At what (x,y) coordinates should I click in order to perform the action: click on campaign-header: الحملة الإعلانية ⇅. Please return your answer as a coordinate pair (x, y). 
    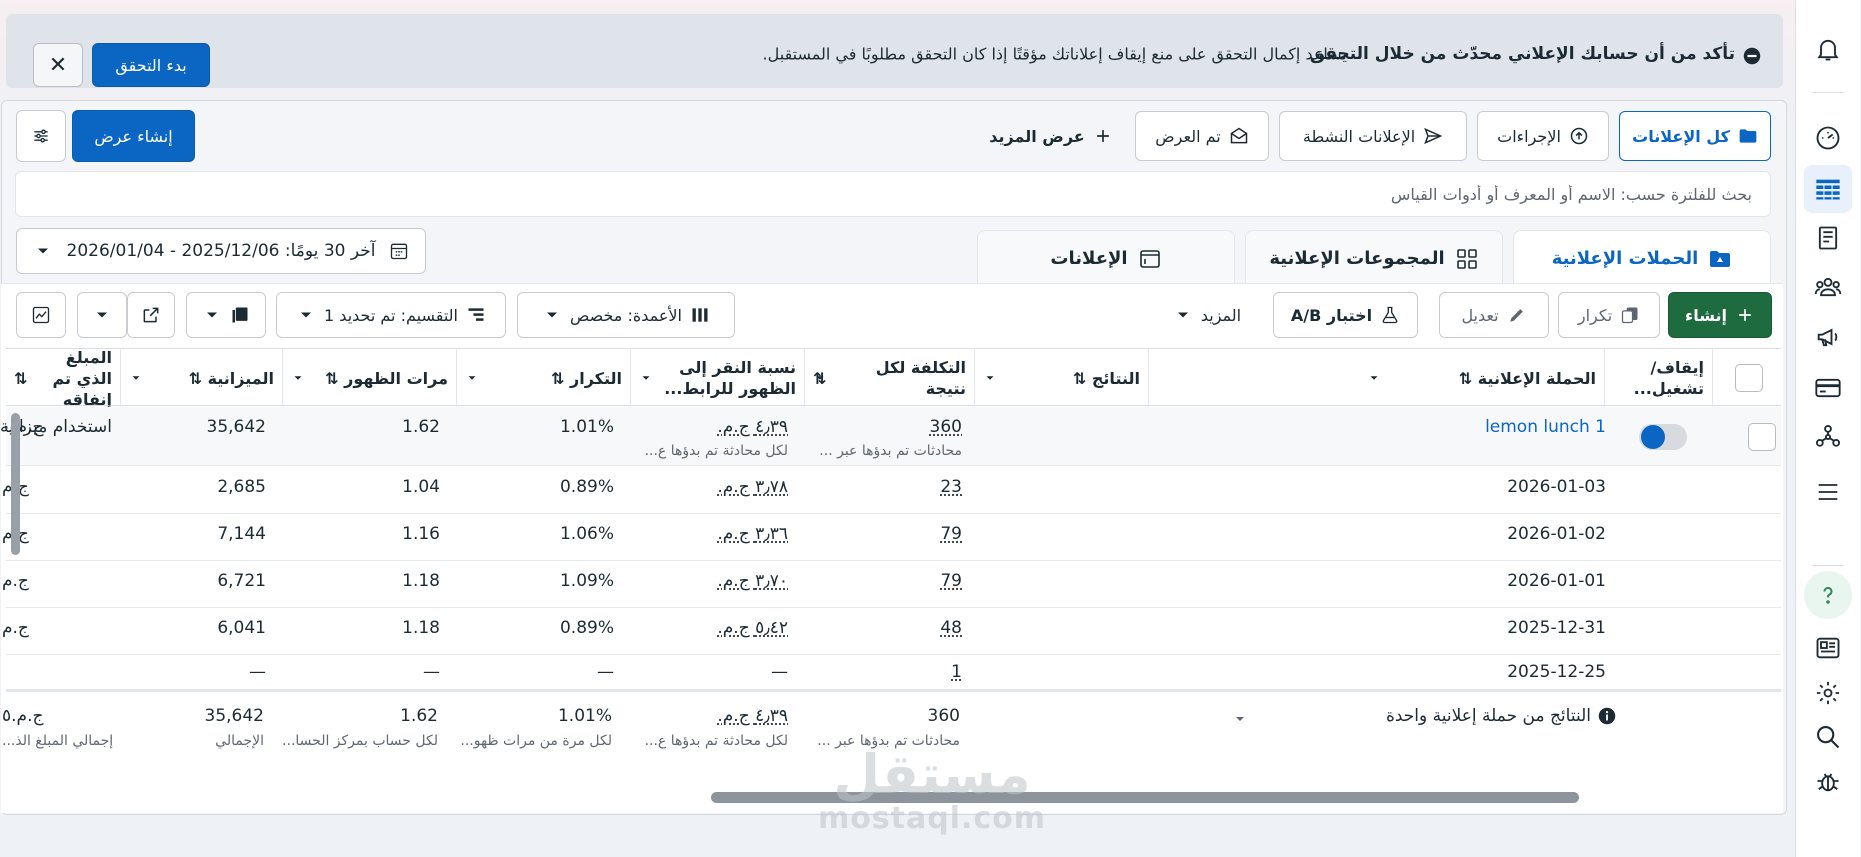
    Looking at the image, I should click on (1377, 378).